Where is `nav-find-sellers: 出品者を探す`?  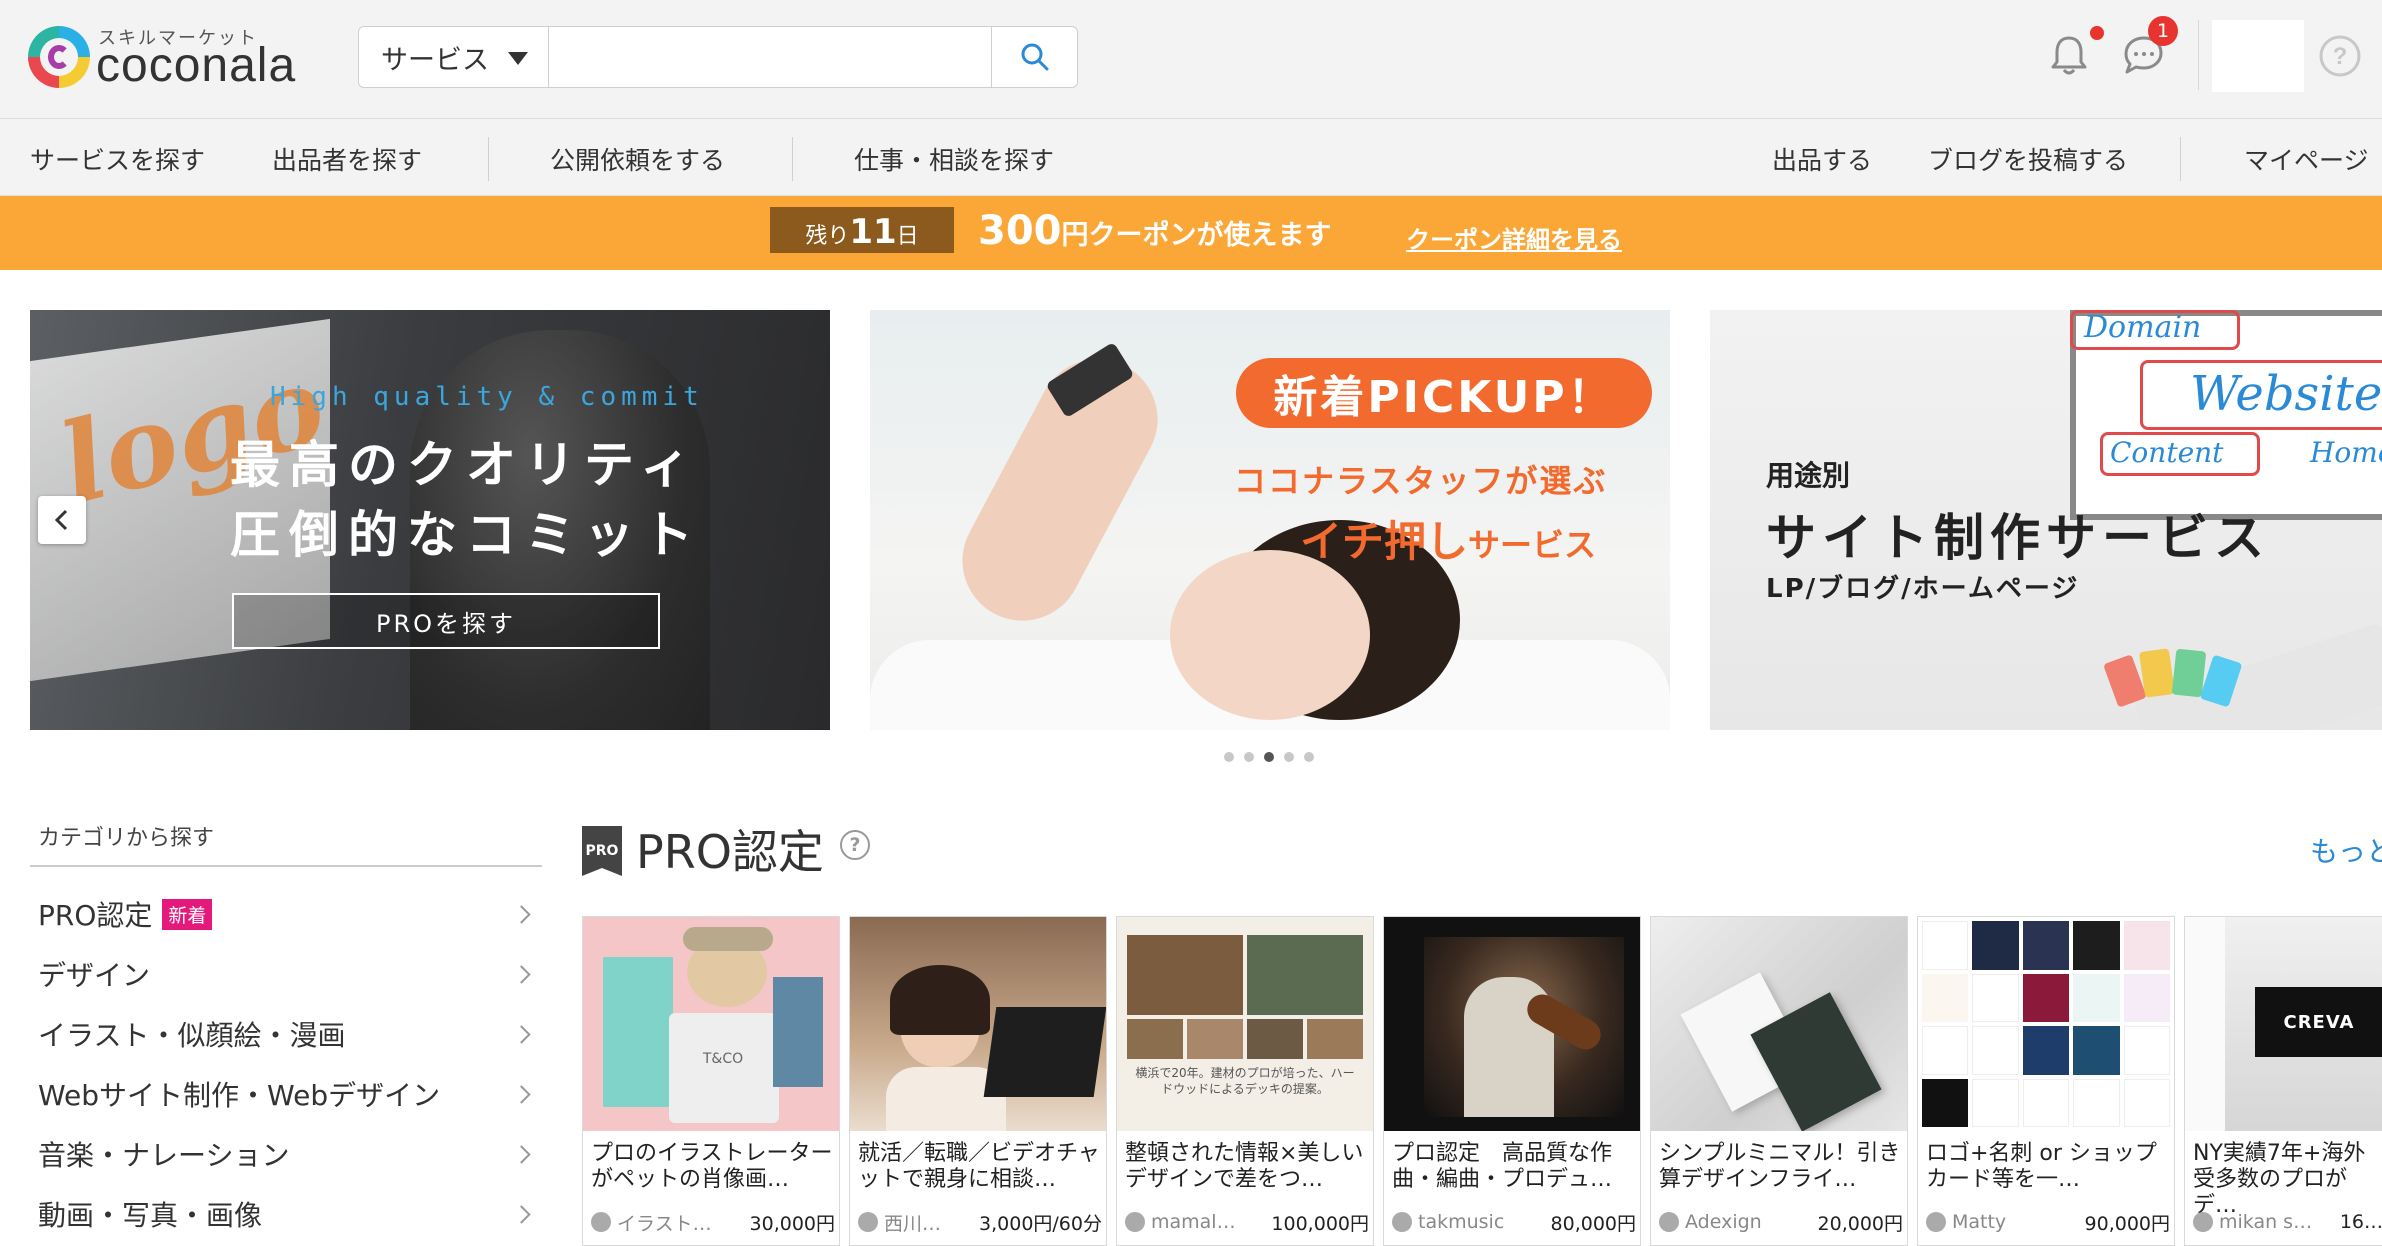 nav-find-sellers: 出品者を探す is located at coordinates (347, 159).